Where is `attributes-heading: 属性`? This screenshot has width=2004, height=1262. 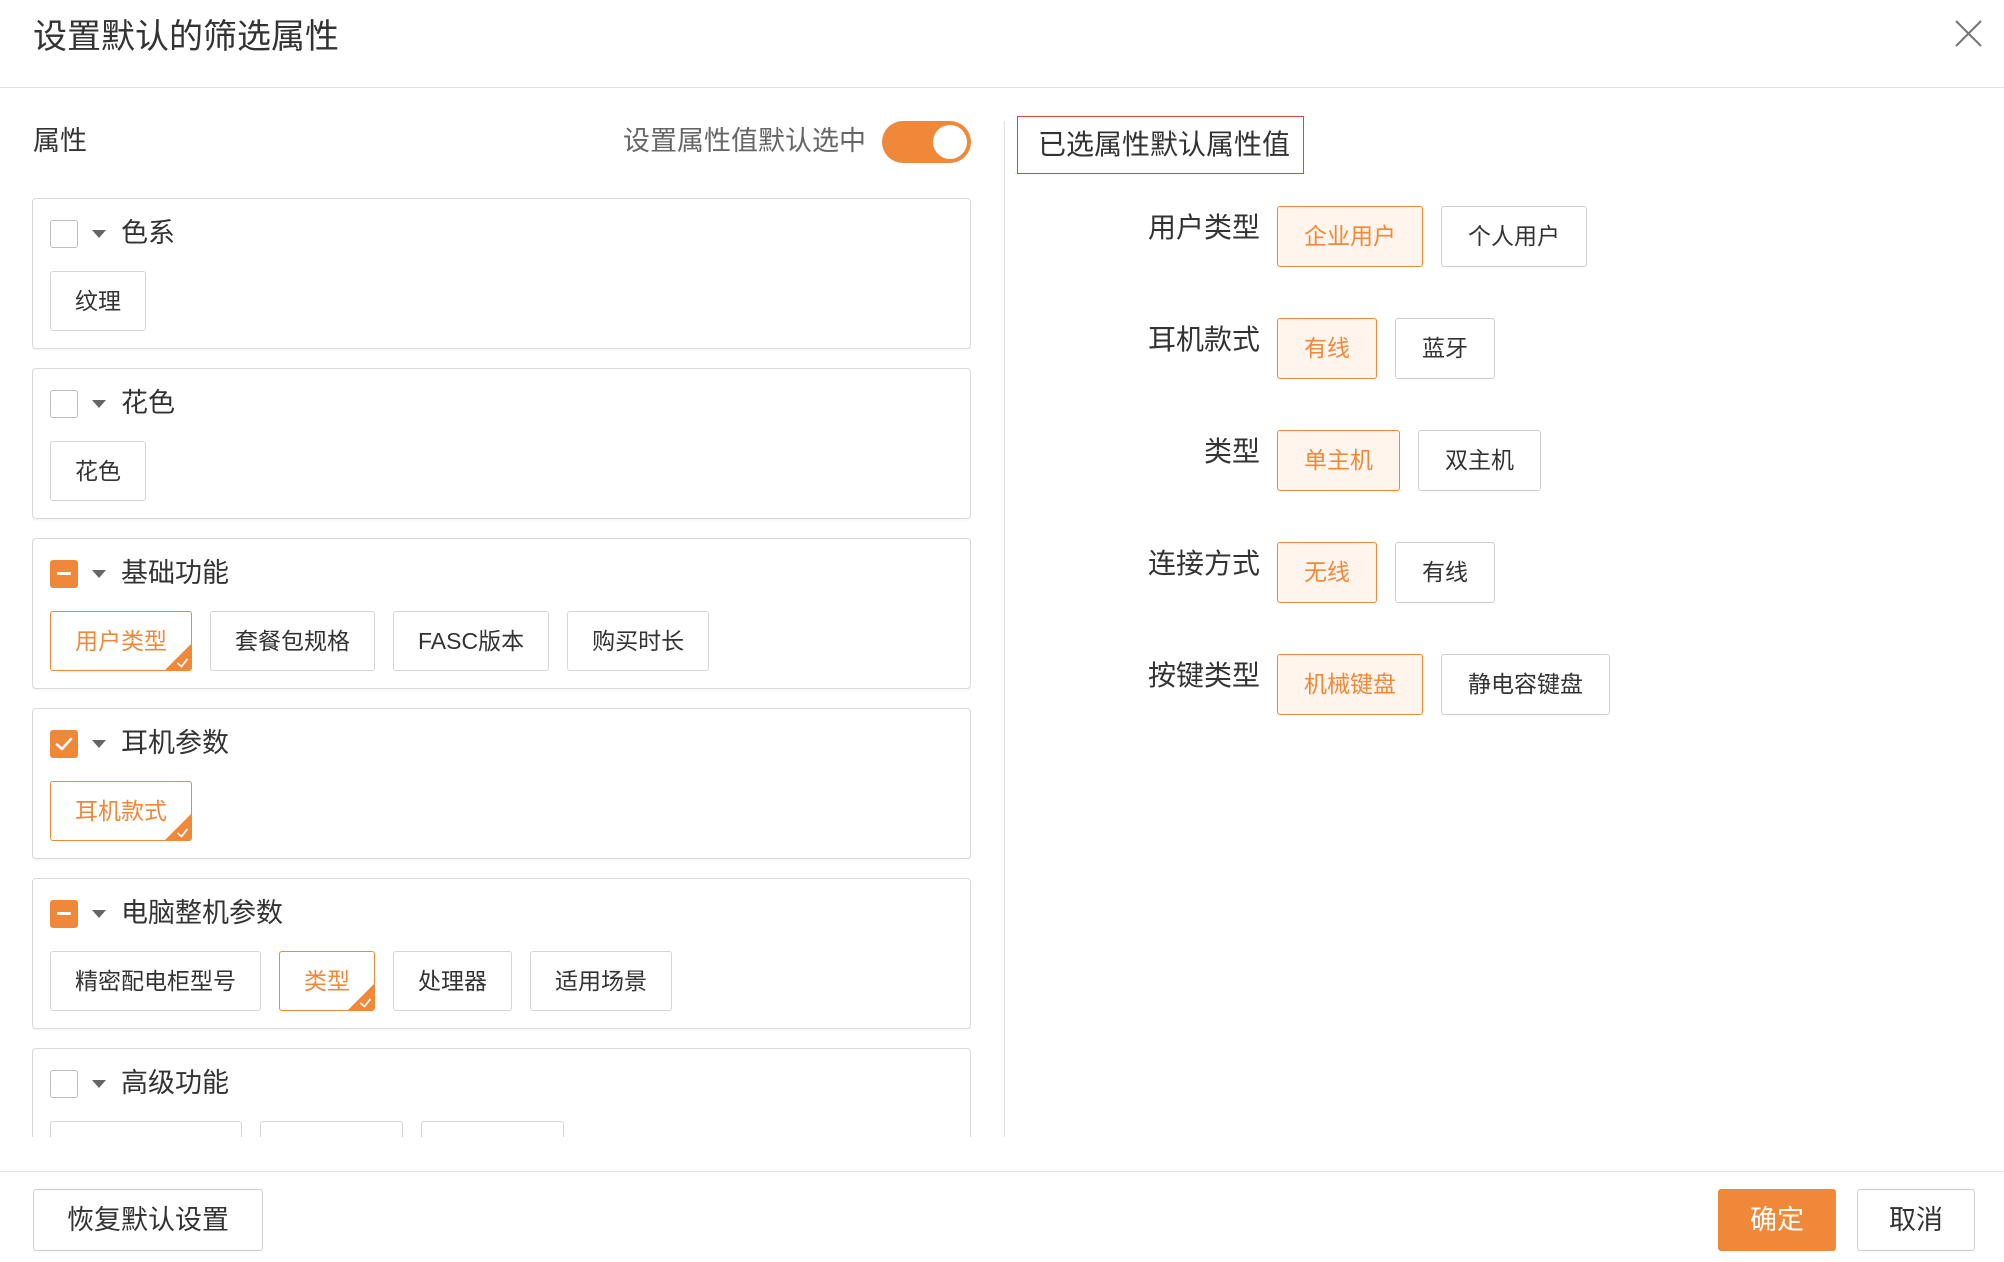 attributes-heading: 属性 is located at coordinates (60, 141).